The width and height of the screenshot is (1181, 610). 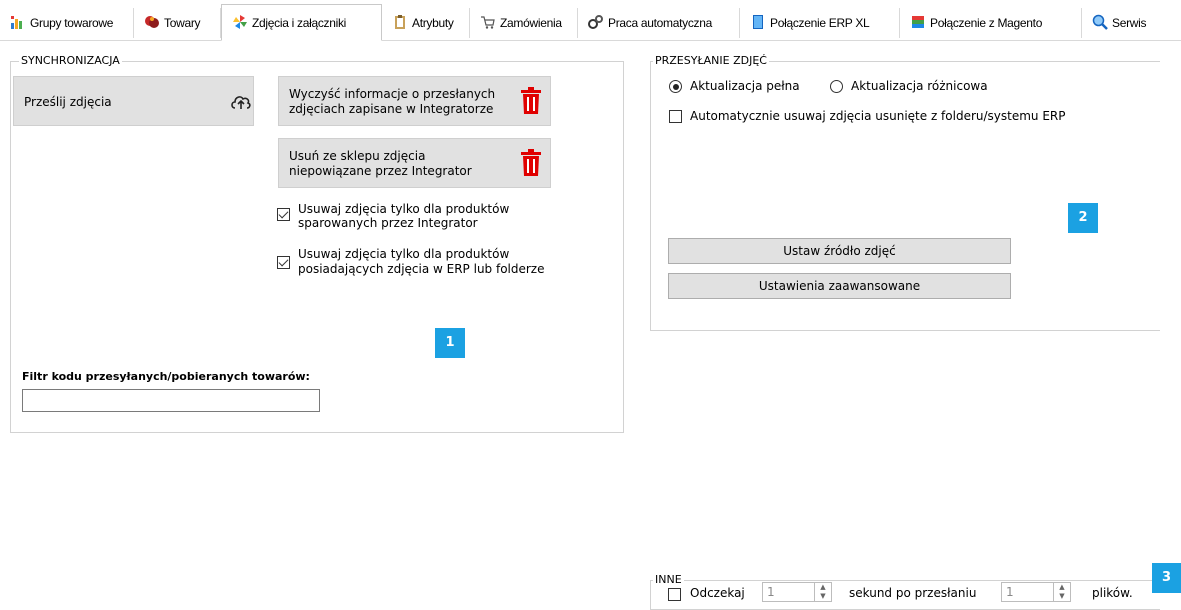 What do you see at coordinates (668, 580) in the screenshot?
I see `other-group-title: INNE` at bounding box center [668, 580].